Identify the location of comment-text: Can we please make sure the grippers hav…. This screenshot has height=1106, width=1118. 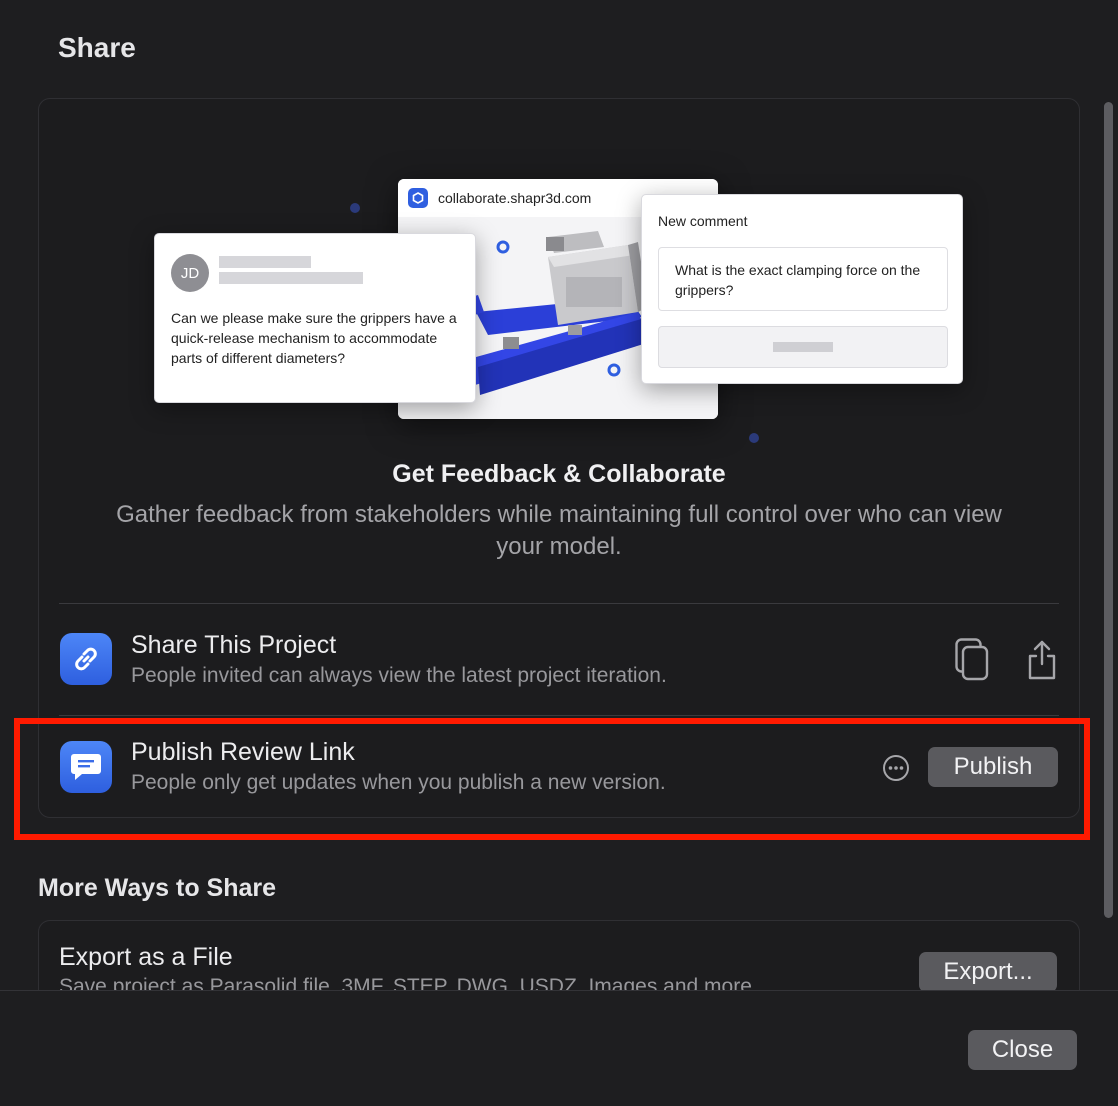
(314, 338).